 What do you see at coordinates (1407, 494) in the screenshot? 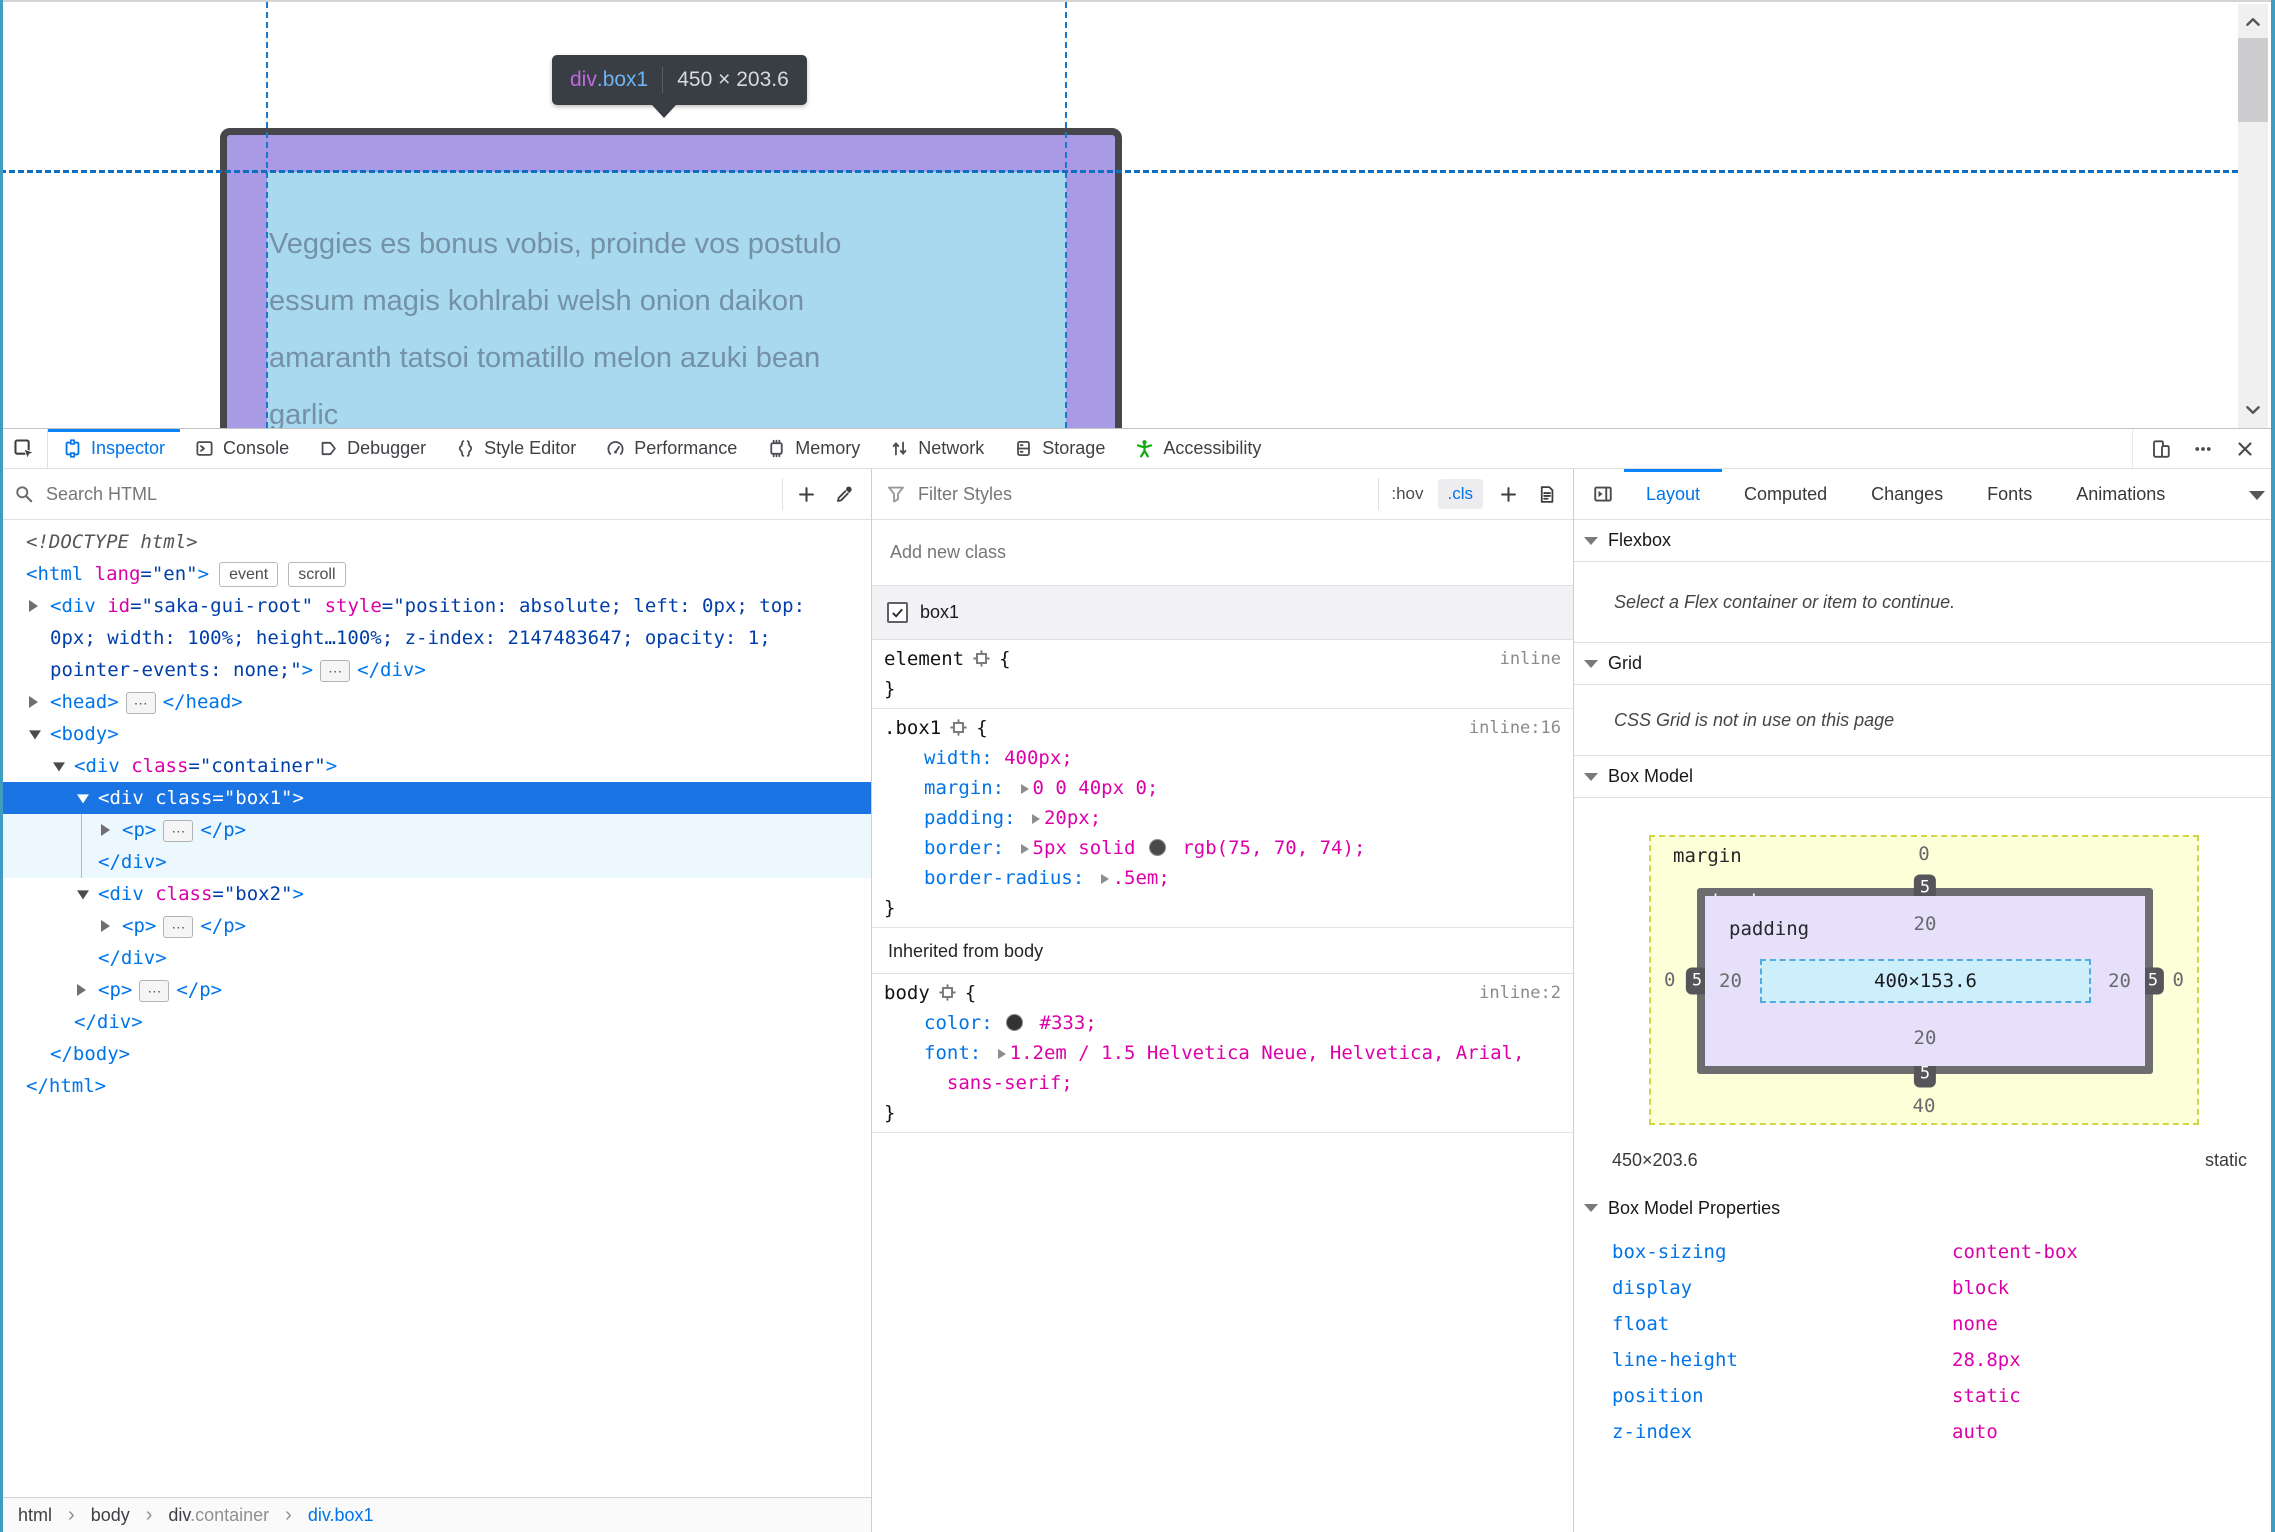
I see `toggle-pseudo-classes-button: :hov` at bounding box center [1407, 494].